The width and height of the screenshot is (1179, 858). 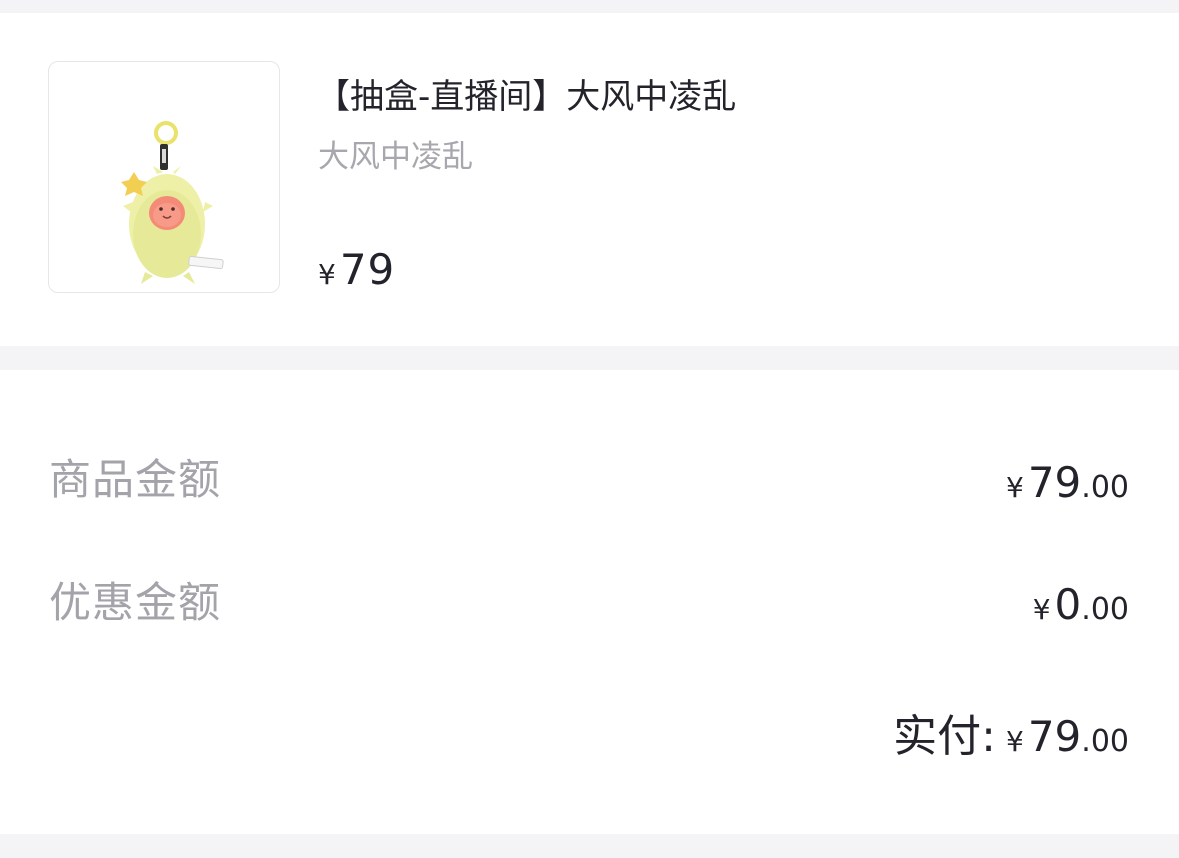 I want to click on discount-amount-int: 0, so click(x=1068, y=604).